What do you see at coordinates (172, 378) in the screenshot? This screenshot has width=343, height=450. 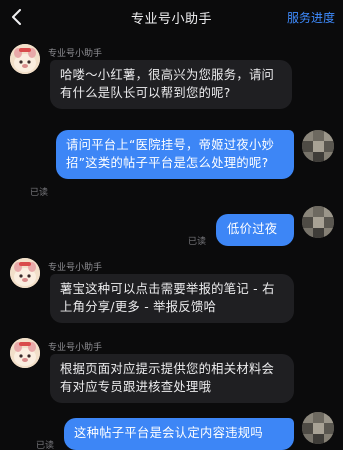 I see `bot-message-bubble: 根据页面对应提示提供您的相关材料会有对应专员跟进核查处理哦` at bounding box center [172, 378].